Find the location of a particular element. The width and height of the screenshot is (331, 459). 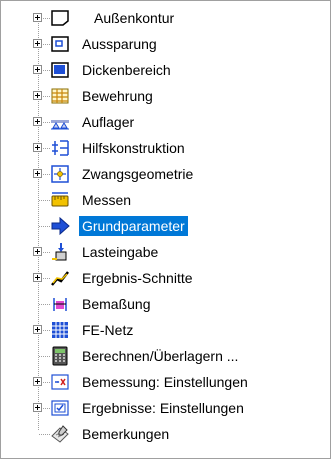

tree-item-auxiliary-construction: Hilfskonstruktion is located at coordinates (165, 148).